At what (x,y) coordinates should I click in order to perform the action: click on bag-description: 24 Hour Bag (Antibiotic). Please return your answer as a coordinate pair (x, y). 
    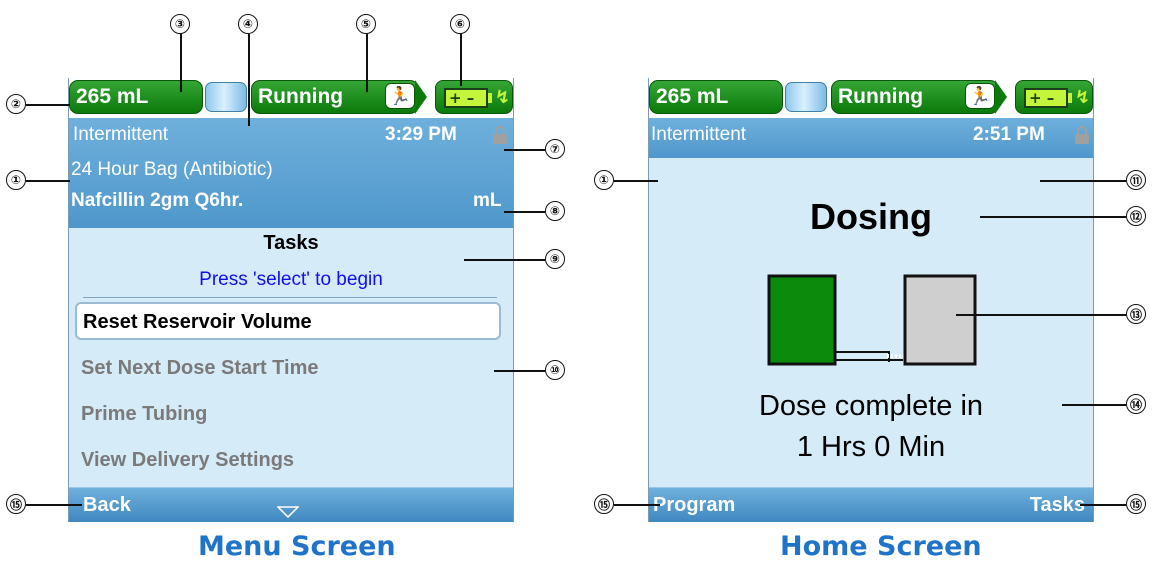
    Looking at the image, I should click on (172, 169).